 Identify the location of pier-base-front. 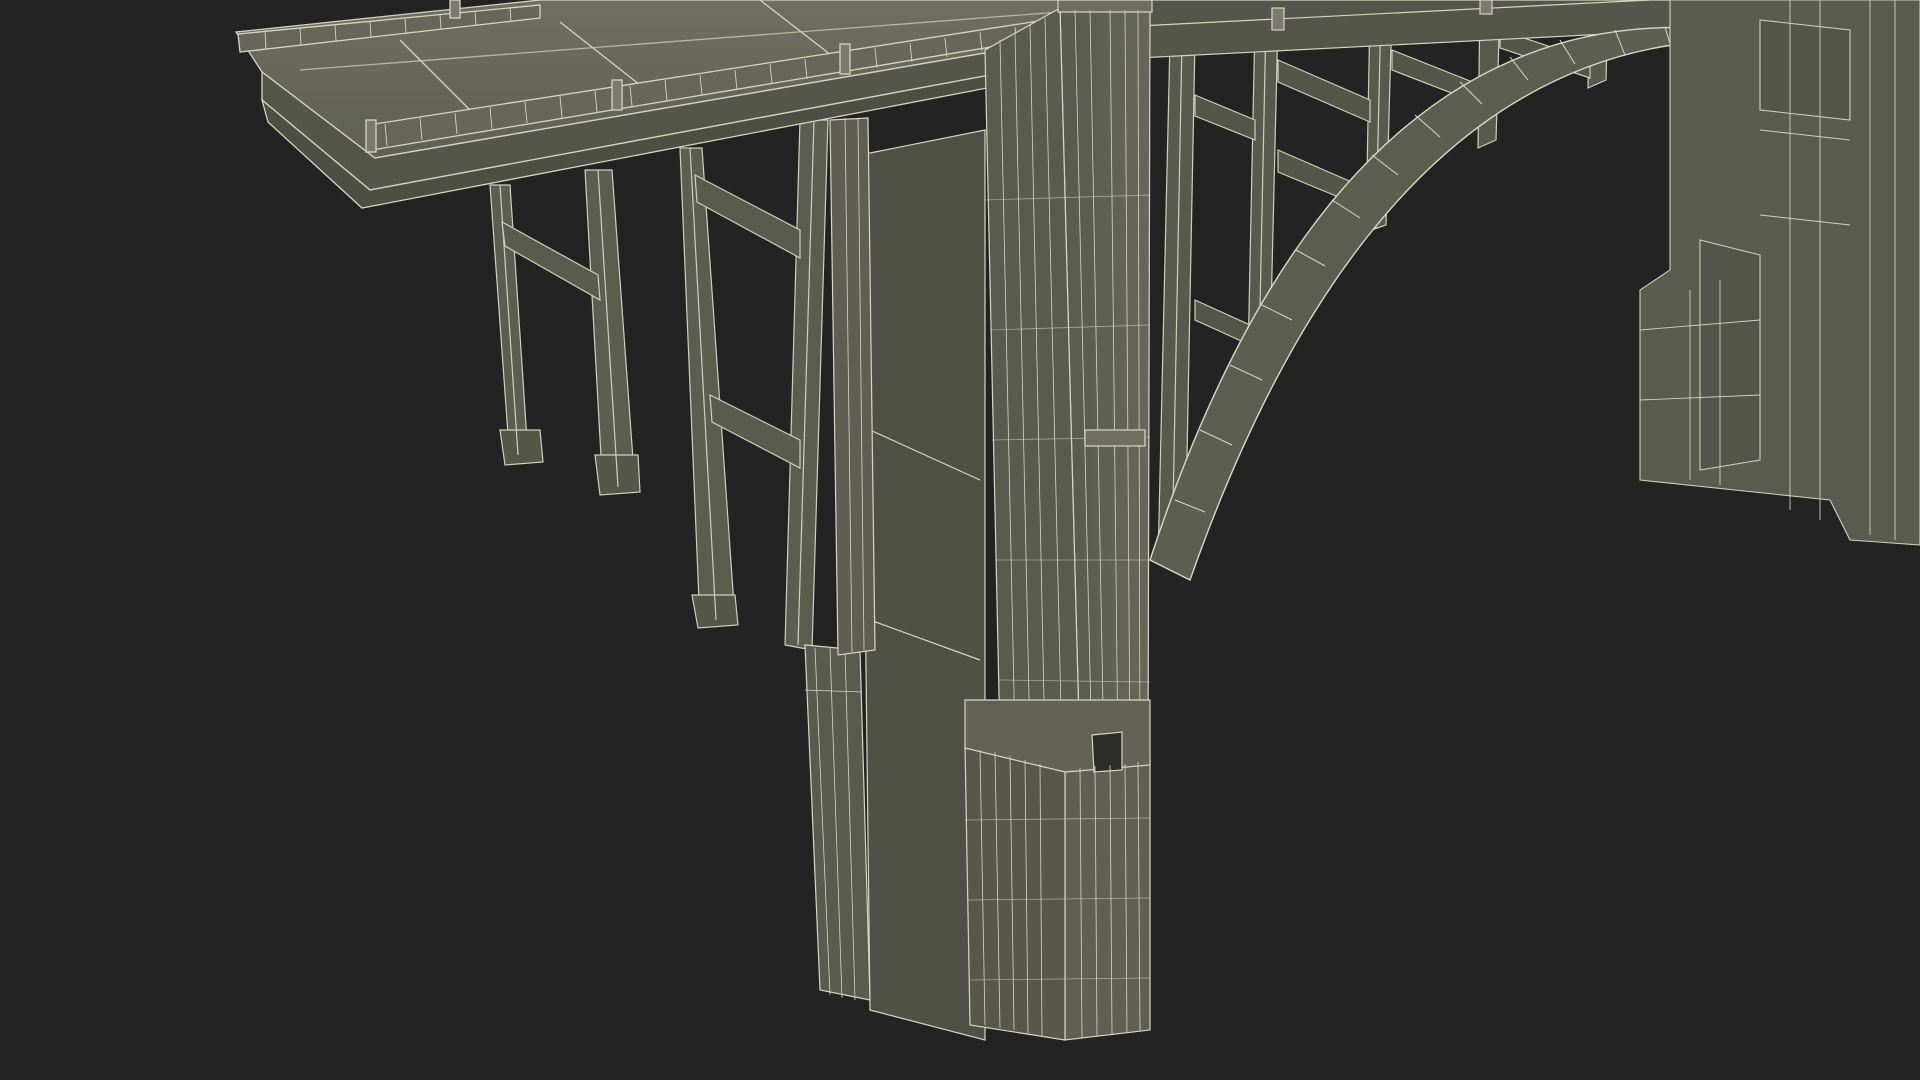
(1107, 900).